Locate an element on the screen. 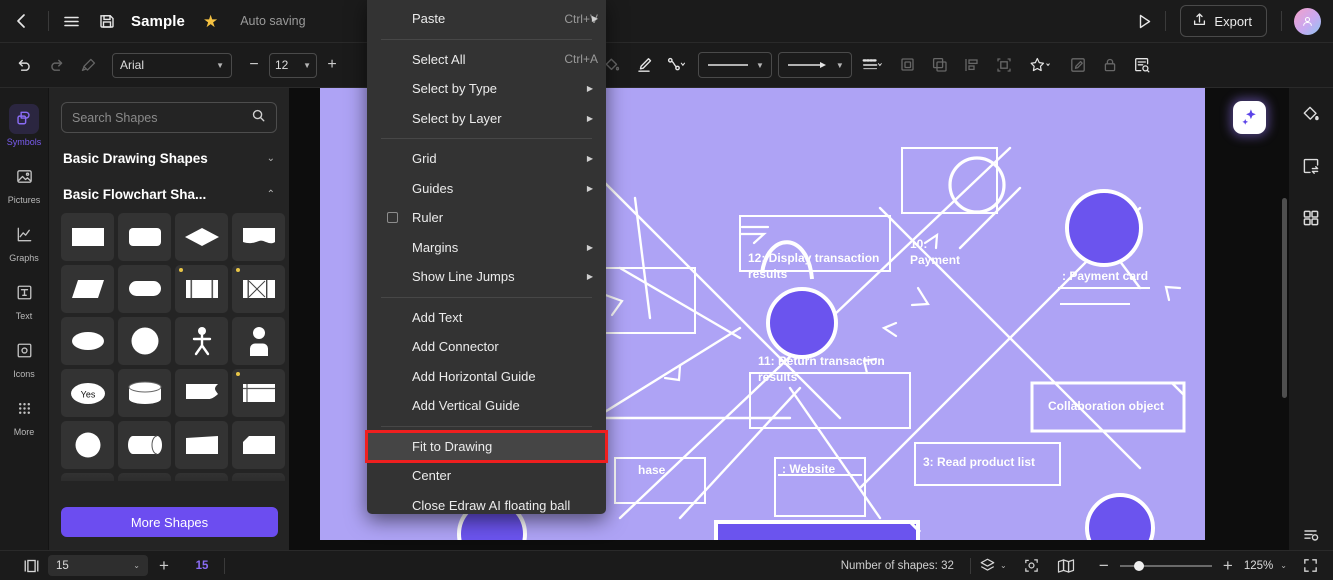  font-size-decrease-button: − is located at coordinates (254, 65).